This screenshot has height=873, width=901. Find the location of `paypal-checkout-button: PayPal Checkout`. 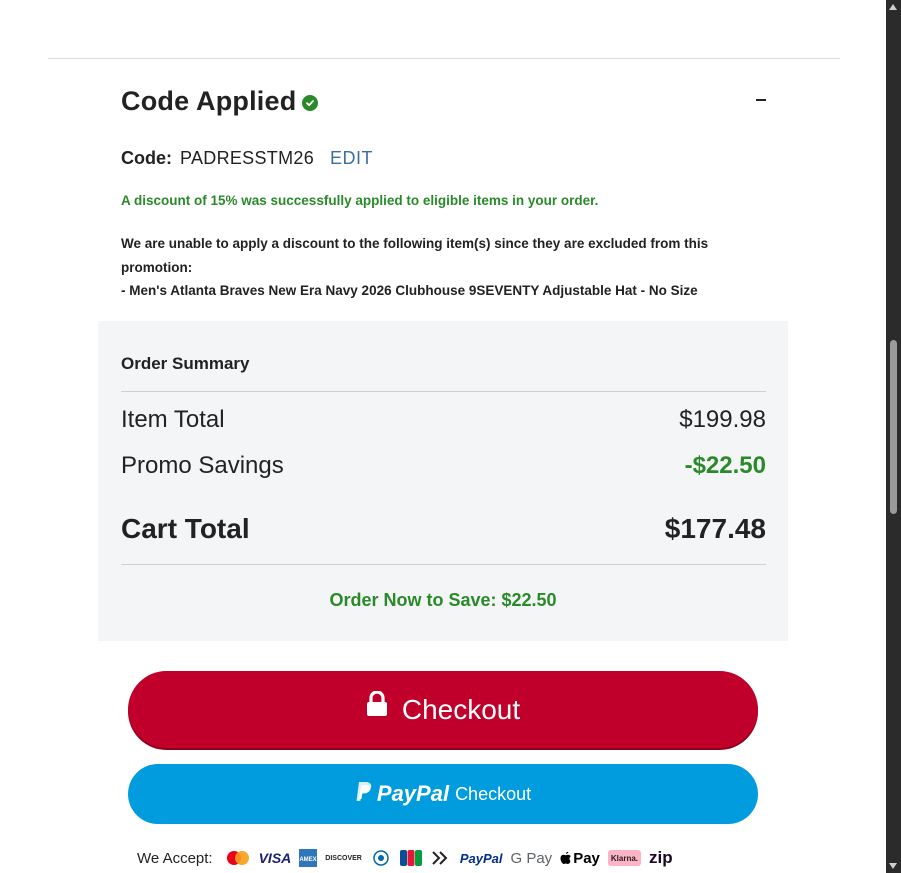

paypal-checkout-button: PayPal Checkout is located at coordinates (443, 794).